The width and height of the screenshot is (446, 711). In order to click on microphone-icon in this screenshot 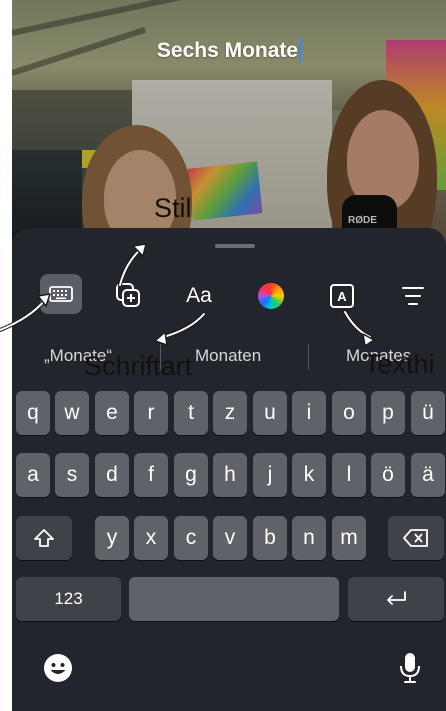, I will do `click(410, 668)`.